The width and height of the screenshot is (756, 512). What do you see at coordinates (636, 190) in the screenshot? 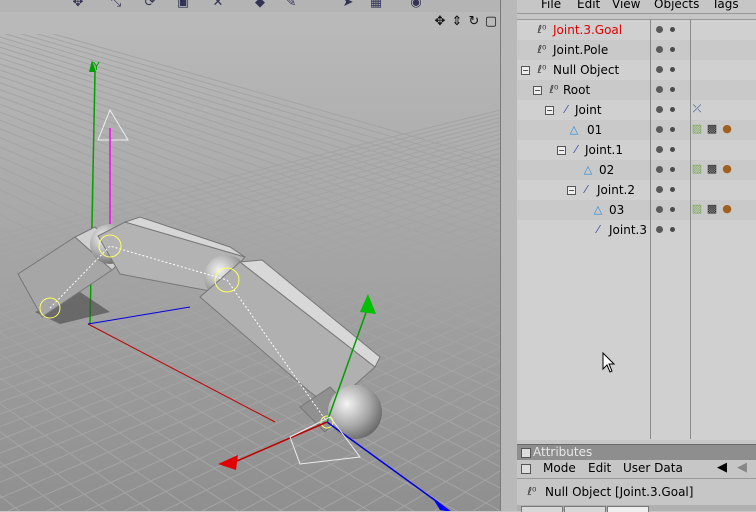
I see `list-item: − ⁄ Joint.2` at bounding box center [636, 190].